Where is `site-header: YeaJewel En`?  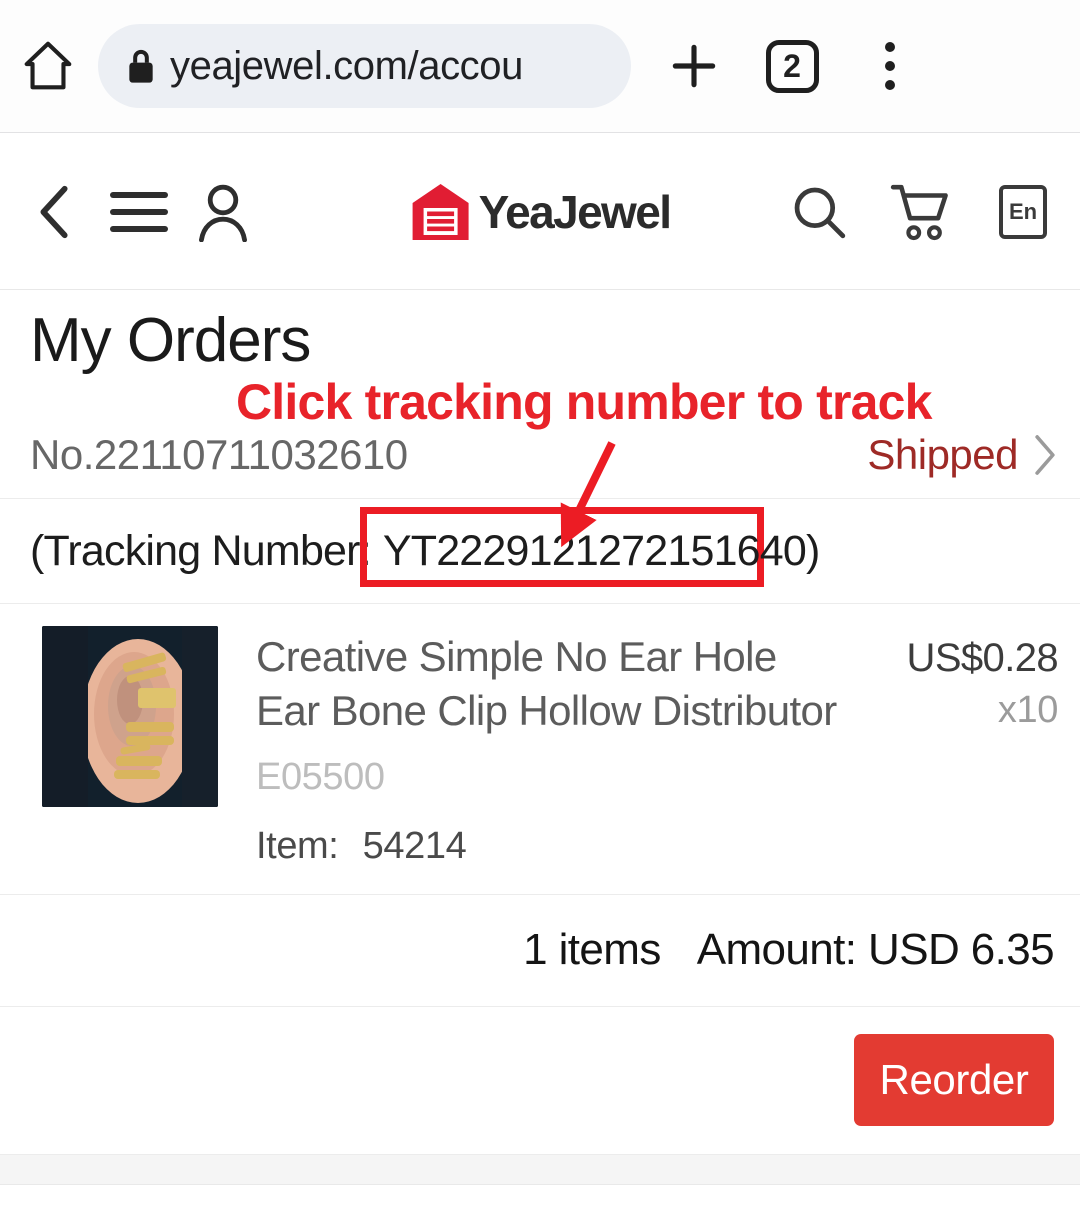
site-header: YeaJewel En is located at coordinates (540, 212).